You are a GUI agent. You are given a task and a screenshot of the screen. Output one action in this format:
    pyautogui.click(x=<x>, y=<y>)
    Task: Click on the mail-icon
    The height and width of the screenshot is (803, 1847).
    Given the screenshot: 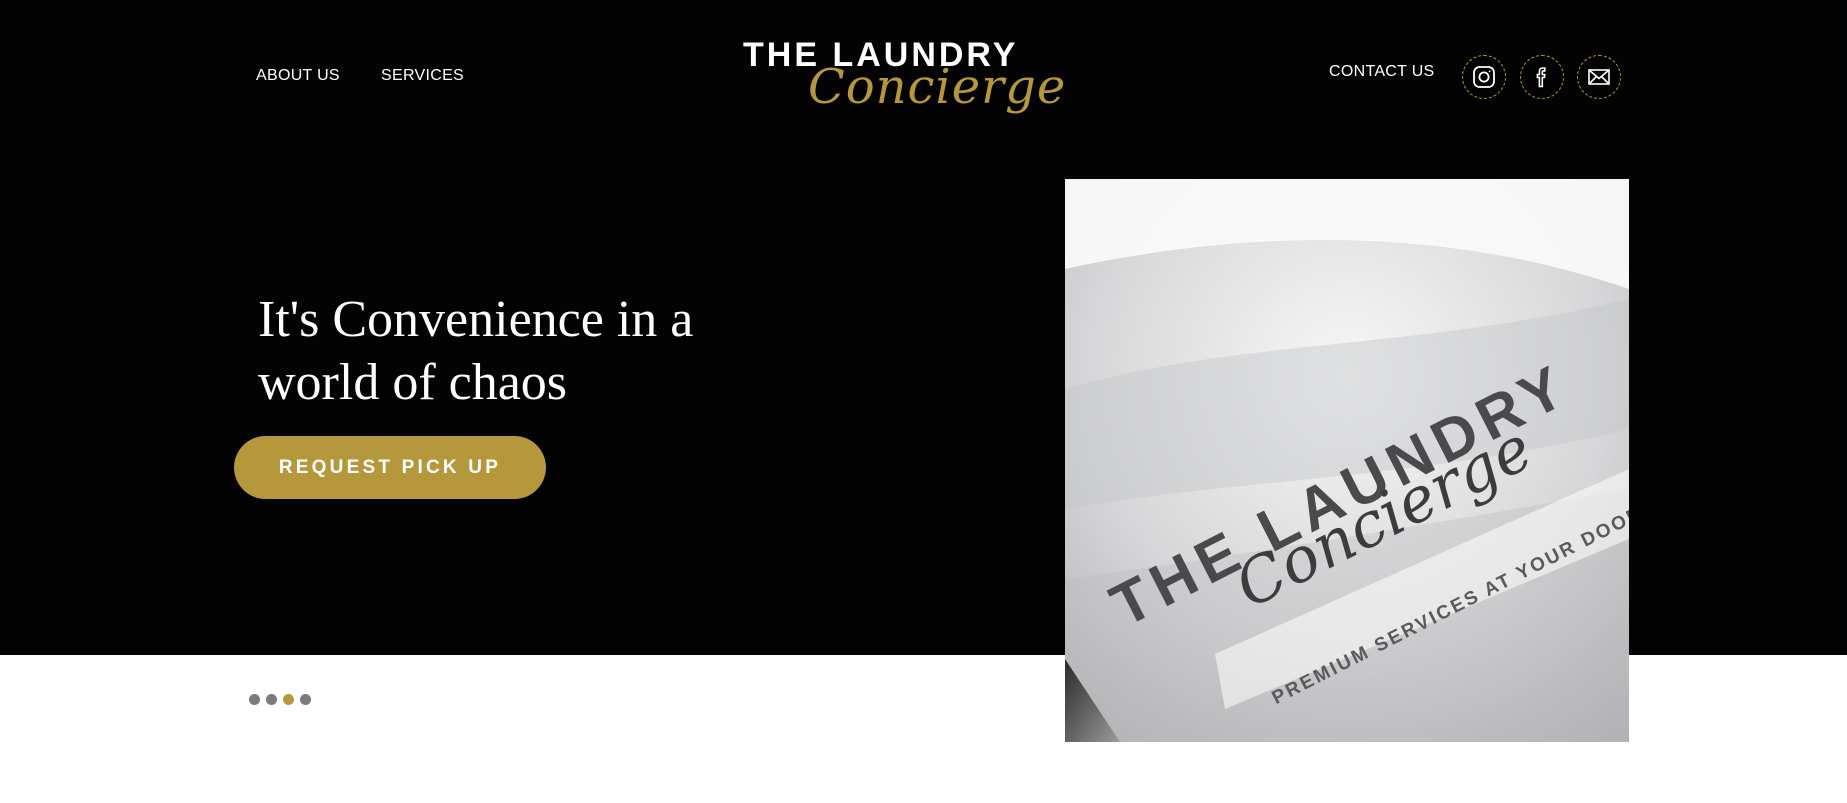 What is the action you would take?
    pyautogui.click(x=1599, y=77)
    